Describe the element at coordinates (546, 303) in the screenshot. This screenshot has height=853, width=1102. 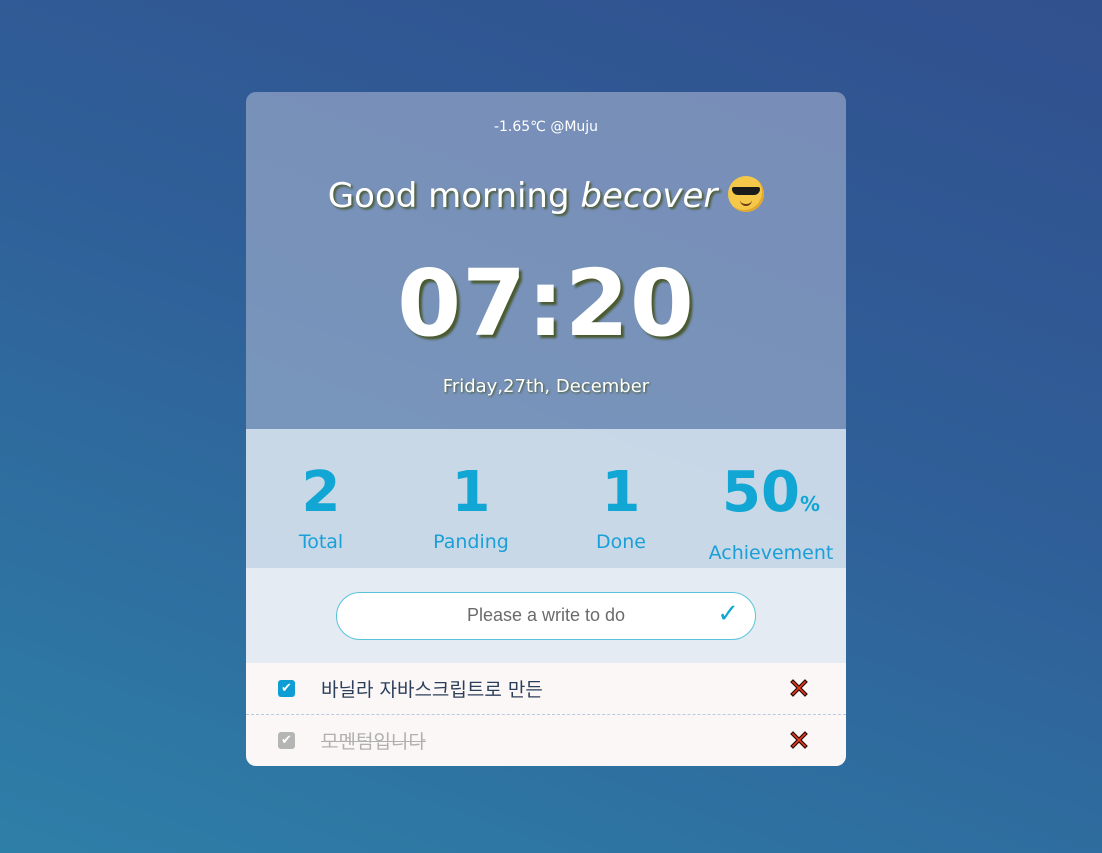
I see `clock: 07:20` at that location.